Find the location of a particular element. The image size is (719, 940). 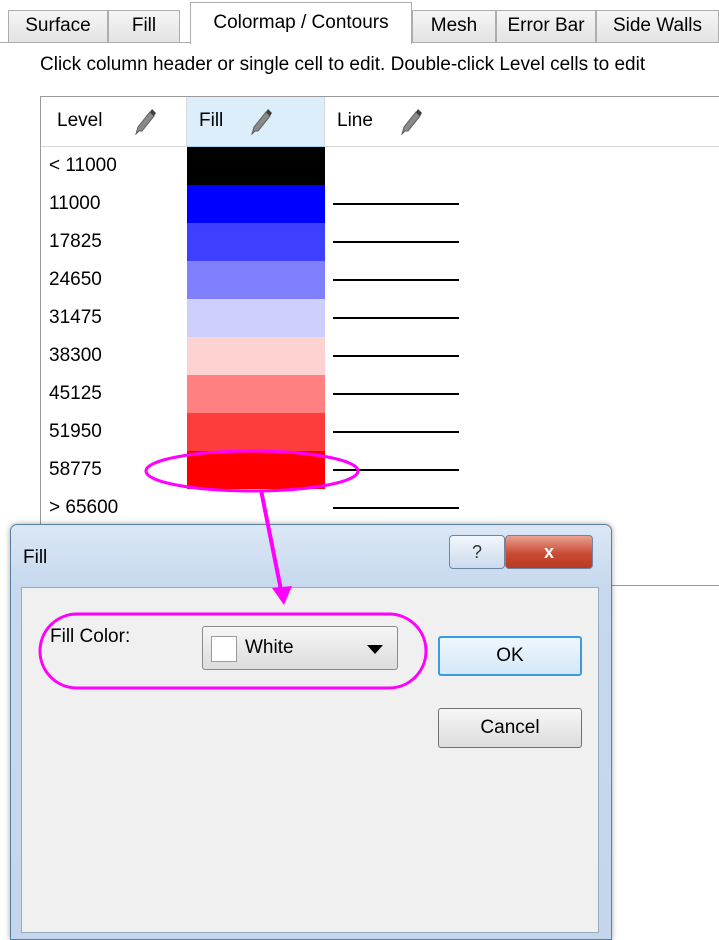

color-swatch is located at coordinates (224, 649).